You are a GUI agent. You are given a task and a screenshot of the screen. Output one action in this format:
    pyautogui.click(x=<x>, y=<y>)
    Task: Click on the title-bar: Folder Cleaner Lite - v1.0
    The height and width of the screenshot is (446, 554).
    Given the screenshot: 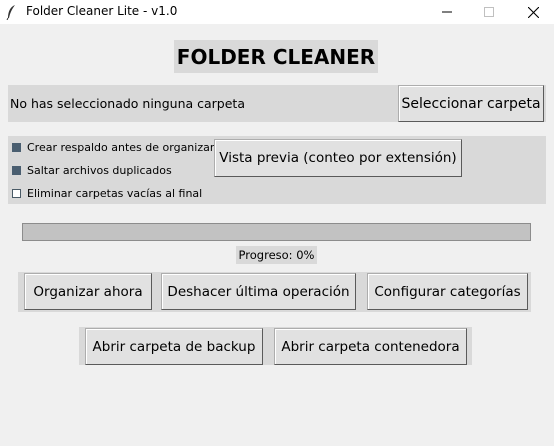 What is the action you would take?
    pyautogui.click(x=277, y=12)
    